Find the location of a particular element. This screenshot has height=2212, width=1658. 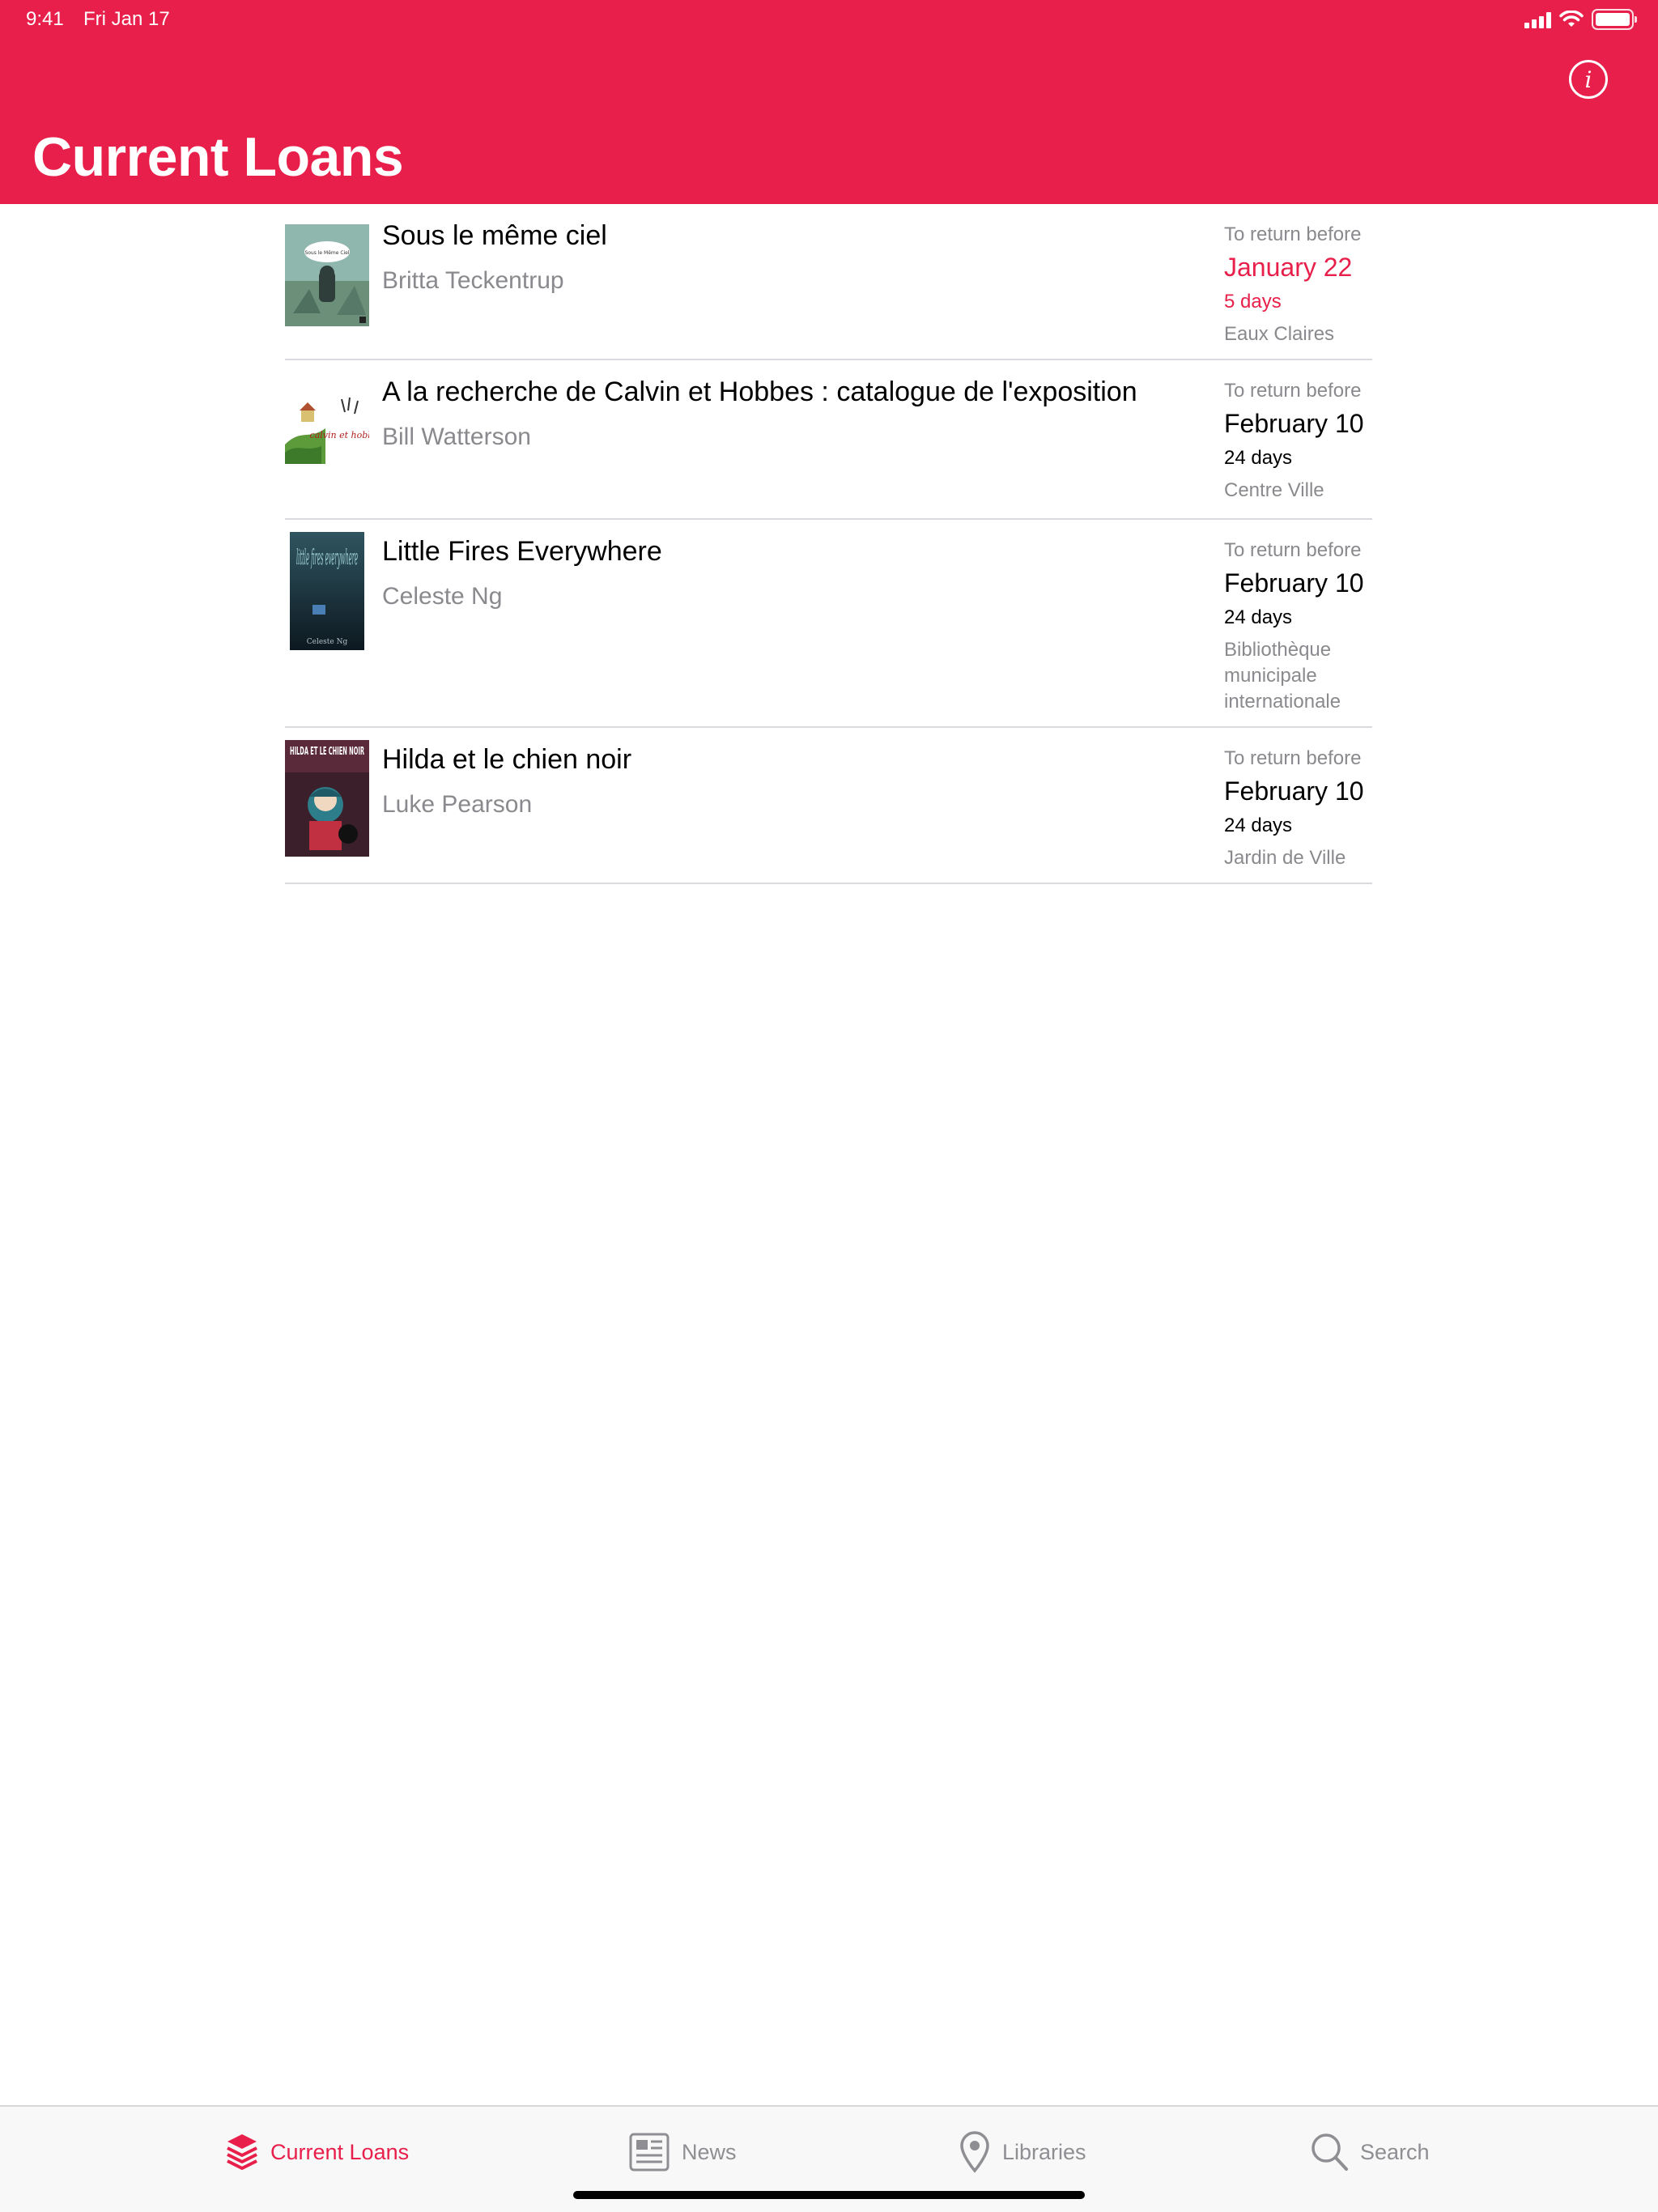

book-title: Hilda et le chien noir is located at coordinates (507, 760).